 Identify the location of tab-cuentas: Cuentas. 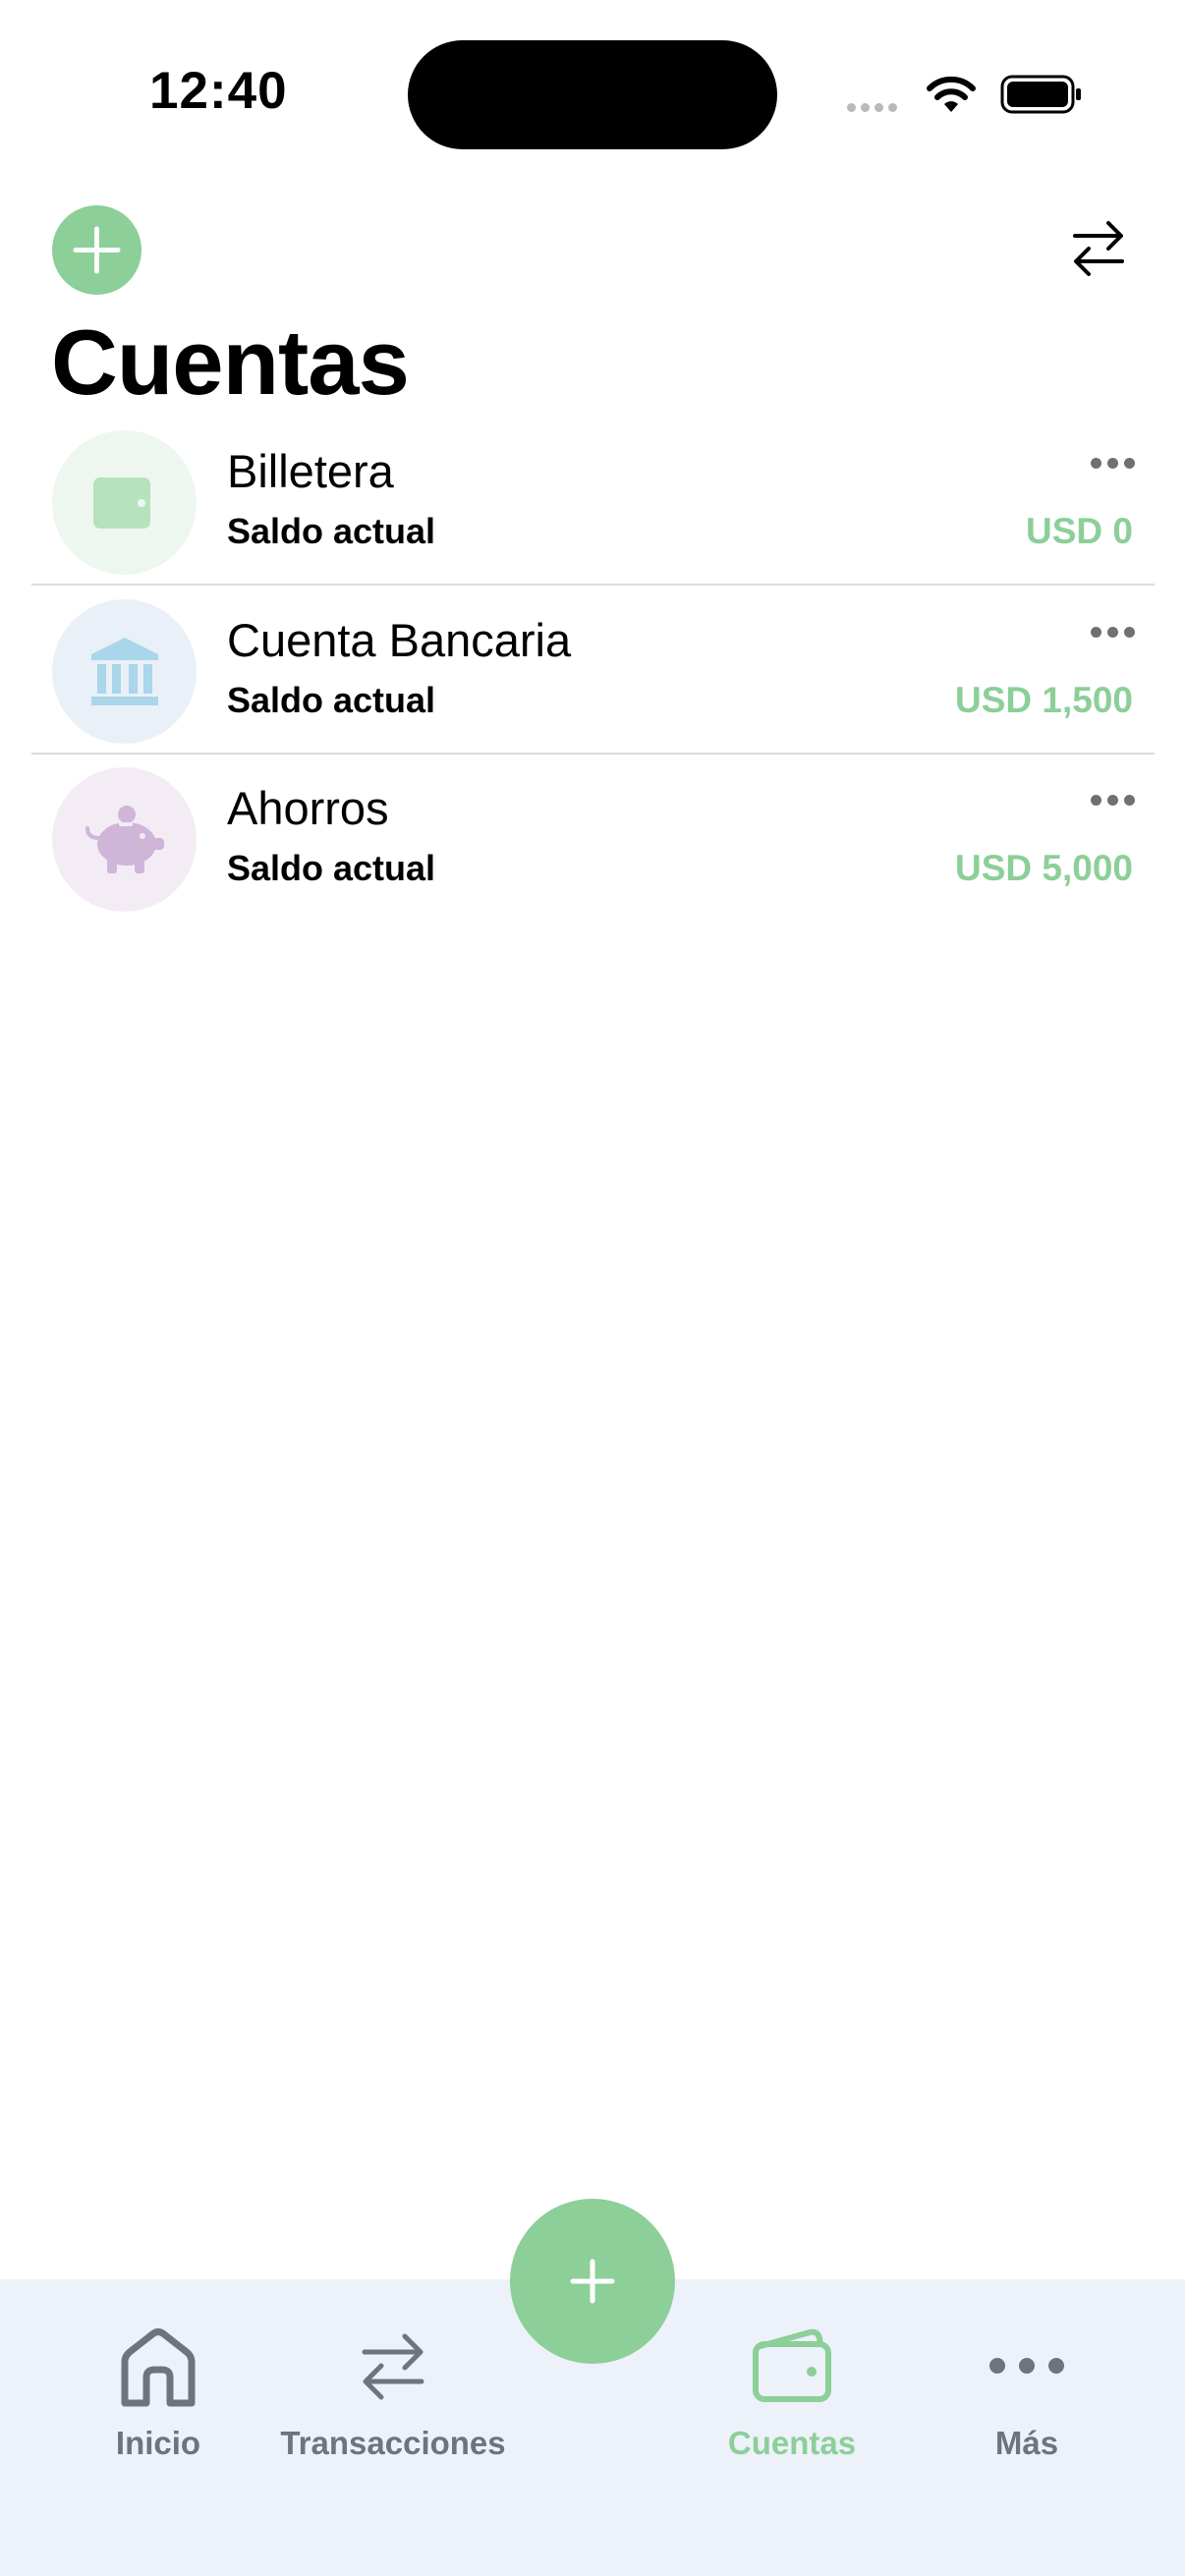
(792, 2397).